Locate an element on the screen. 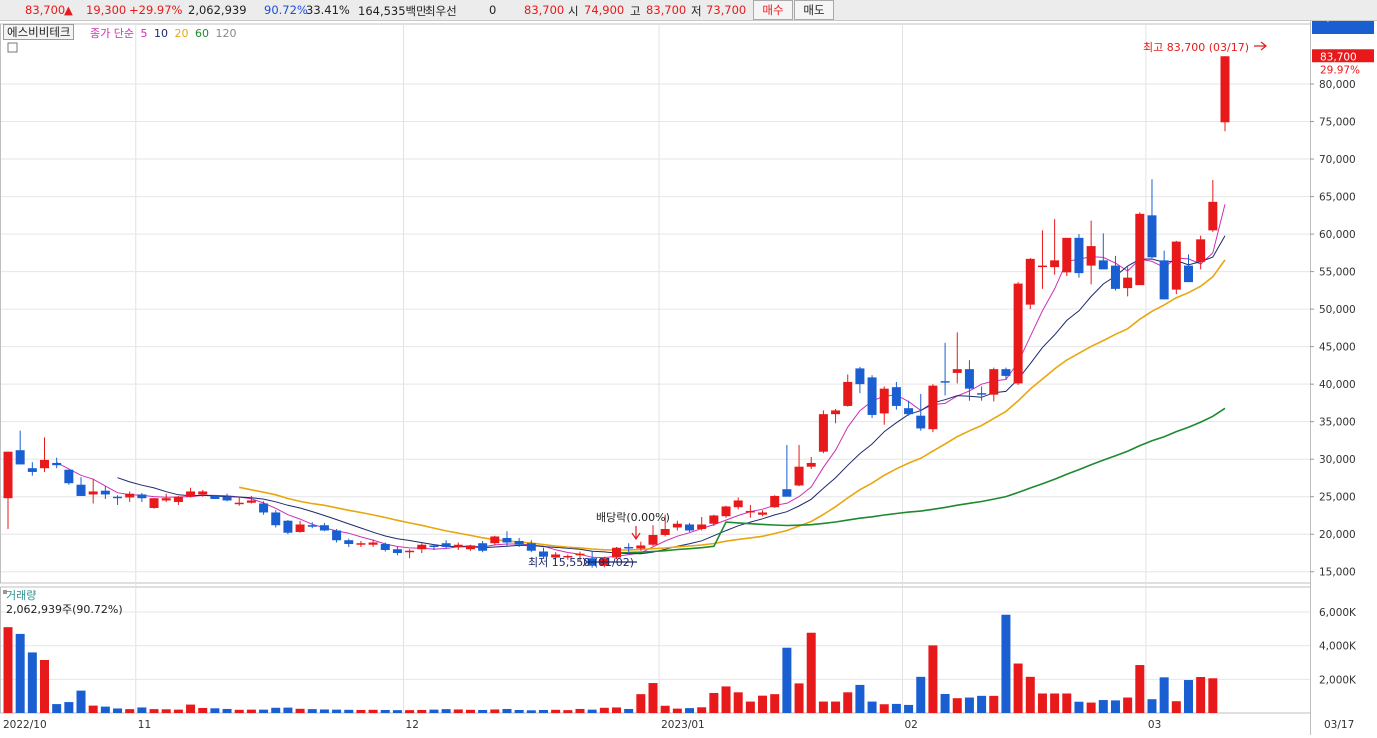 This screenshot has width=1377, height=738. best-bid-qty: 0 is located at coordinates (493, 10).